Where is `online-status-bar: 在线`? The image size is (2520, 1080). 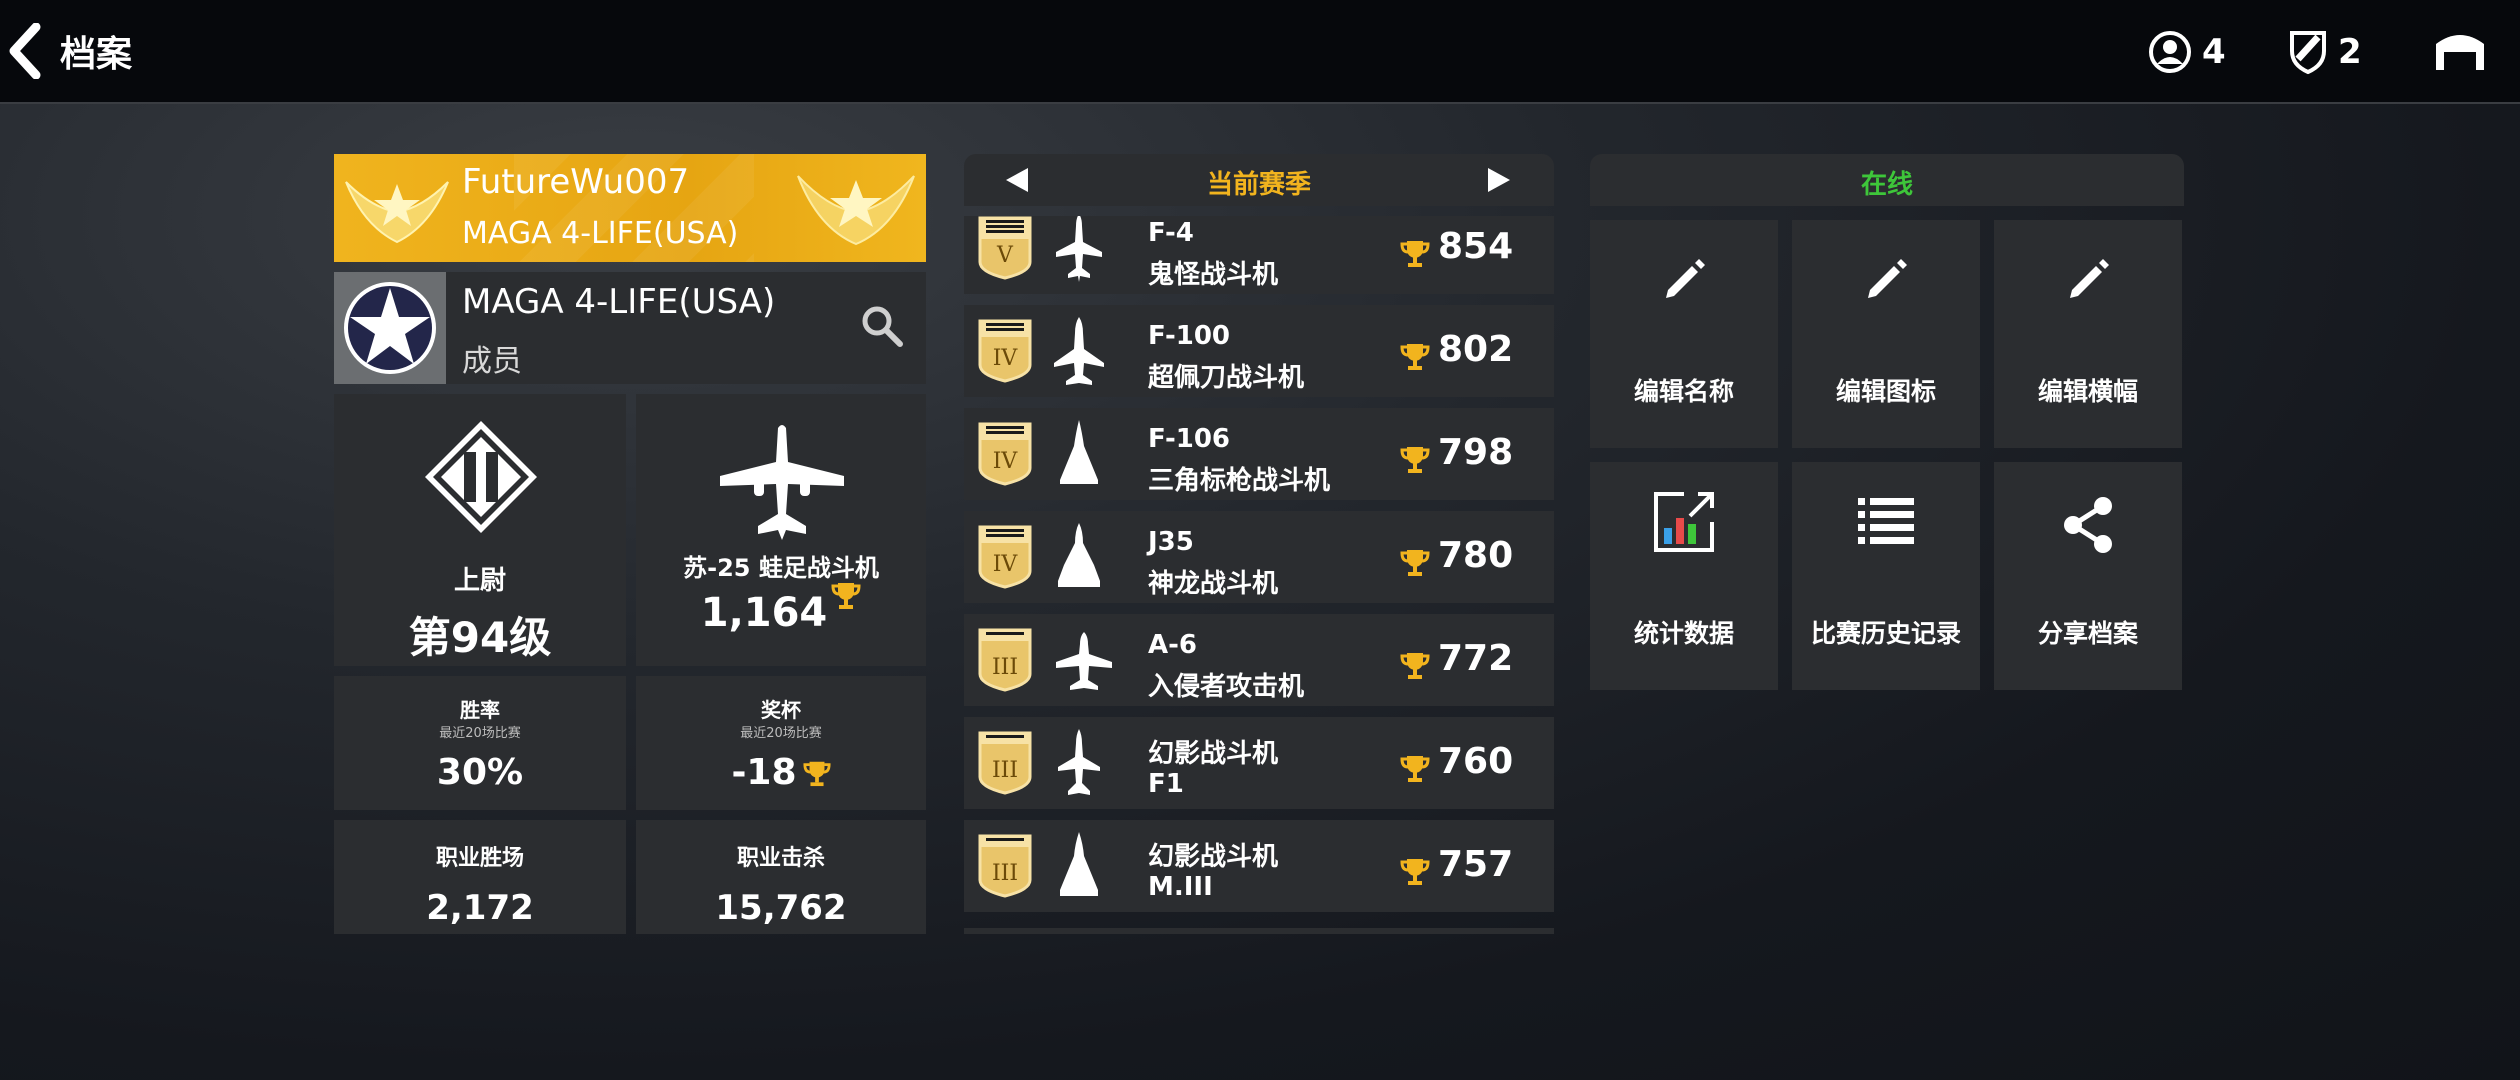 online-status-bar: 在线 is located at coordinates (1887, 180).